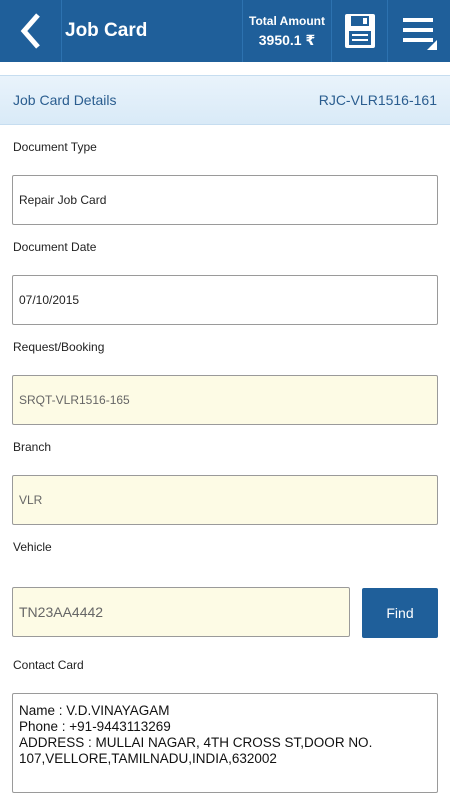  What do you see at coordinates (32, 547) in the screenshot?
I see `vehicle-label: Vehicle` at bounding box center [32, 547].